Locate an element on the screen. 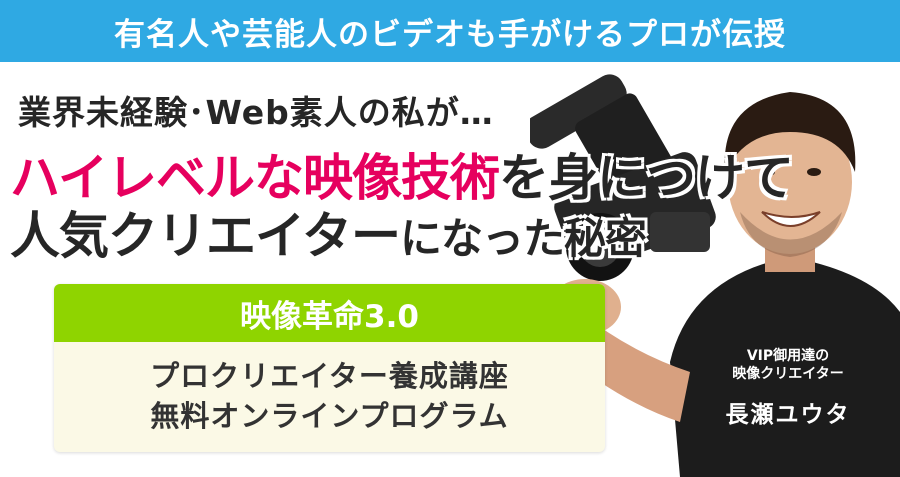 This screenshot has height=477, width=900. top-banner: 有名人や芸能人のビデオも手がけるプロが伝授 is located at coordinates (450, 31).